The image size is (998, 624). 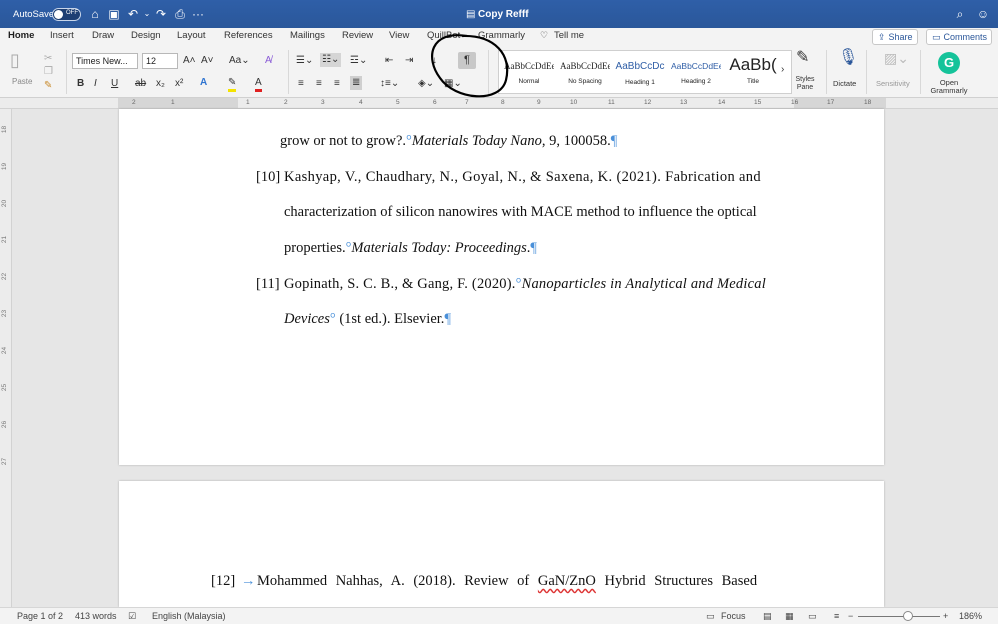 What do you see at coordinates (753, 72) in the screenshot?
I see `style-title: AaBb(Title` at bounding box center [753, 72].